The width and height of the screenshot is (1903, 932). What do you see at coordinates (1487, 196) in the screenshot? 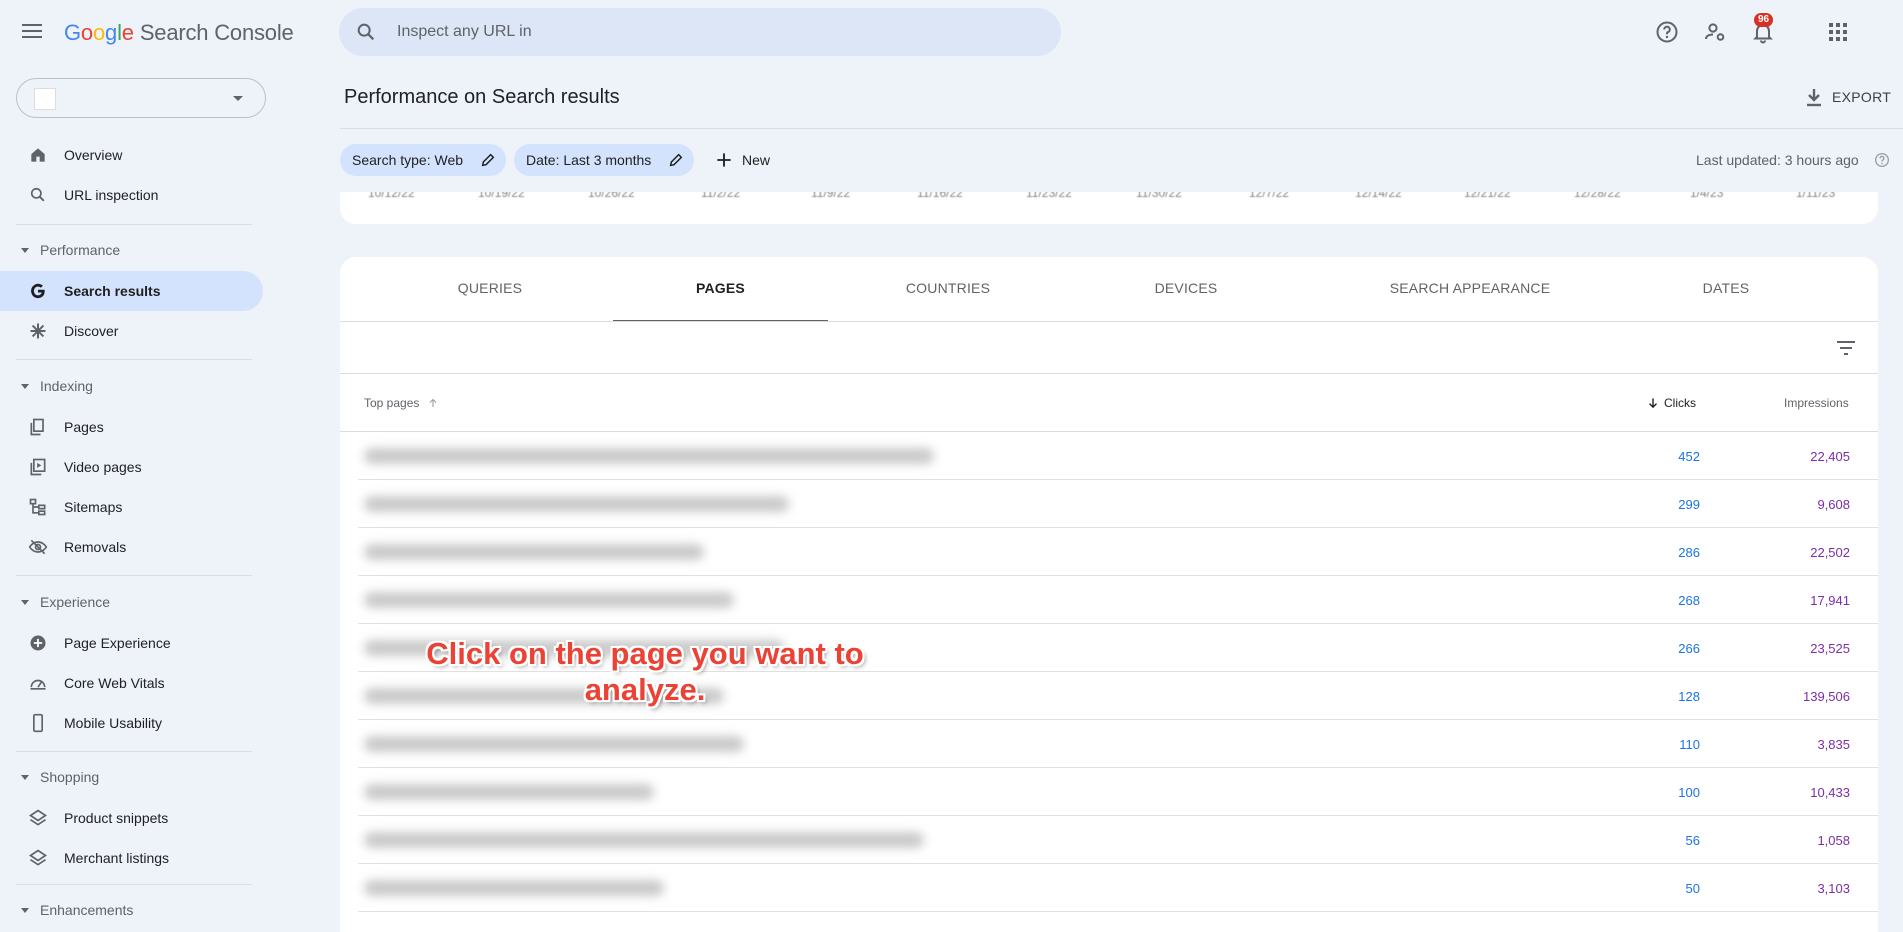
I see `chart-x-tick: 12/21/22` at bounding box center [1487, 196].